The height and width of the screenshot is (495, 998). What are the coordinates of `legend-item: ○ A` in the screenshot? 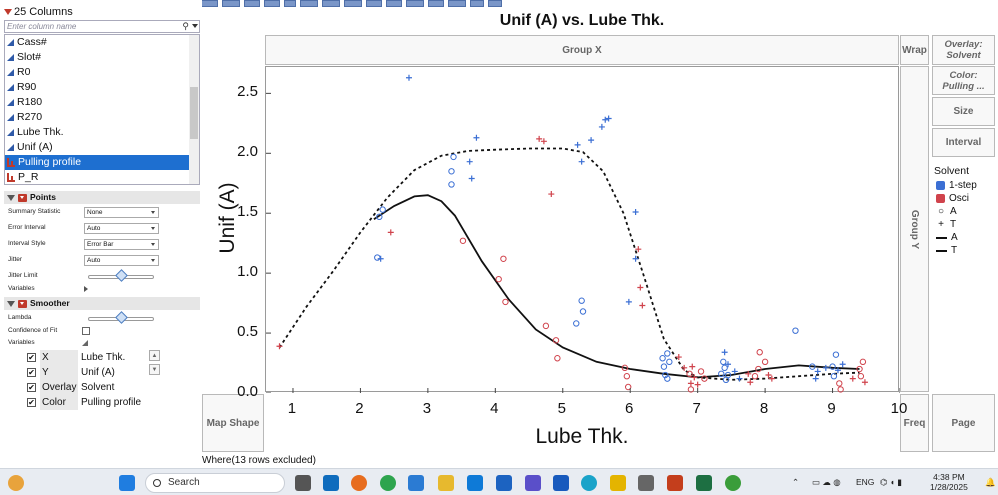 It's located at (955, 211).